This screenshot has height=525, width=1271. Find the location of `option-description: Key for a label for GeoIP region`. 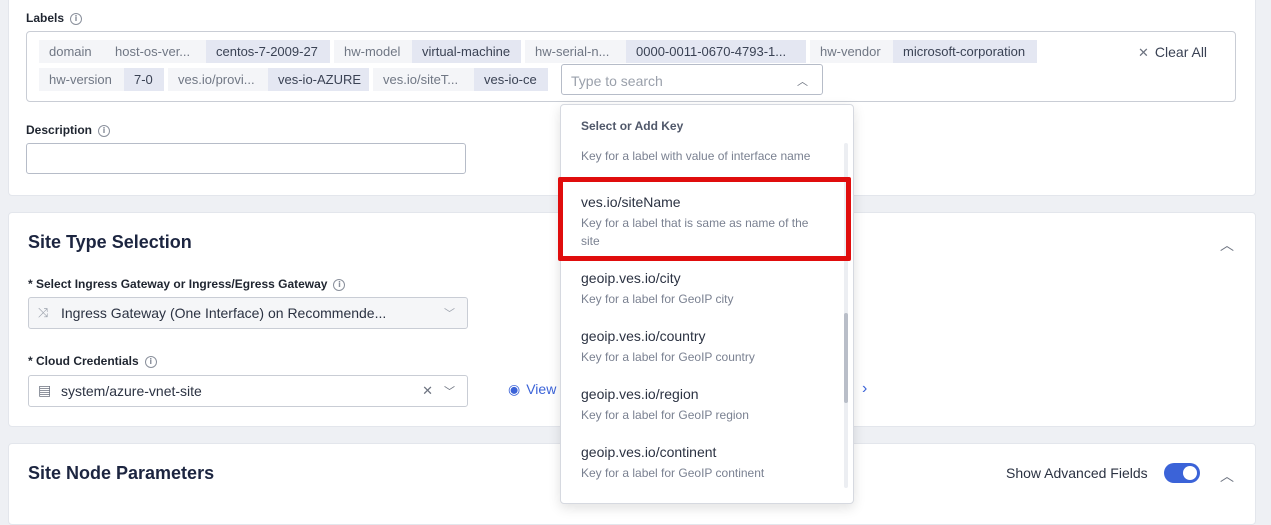

option-description: Key for a label for GeoIP region is located at coordinates (665, 415).